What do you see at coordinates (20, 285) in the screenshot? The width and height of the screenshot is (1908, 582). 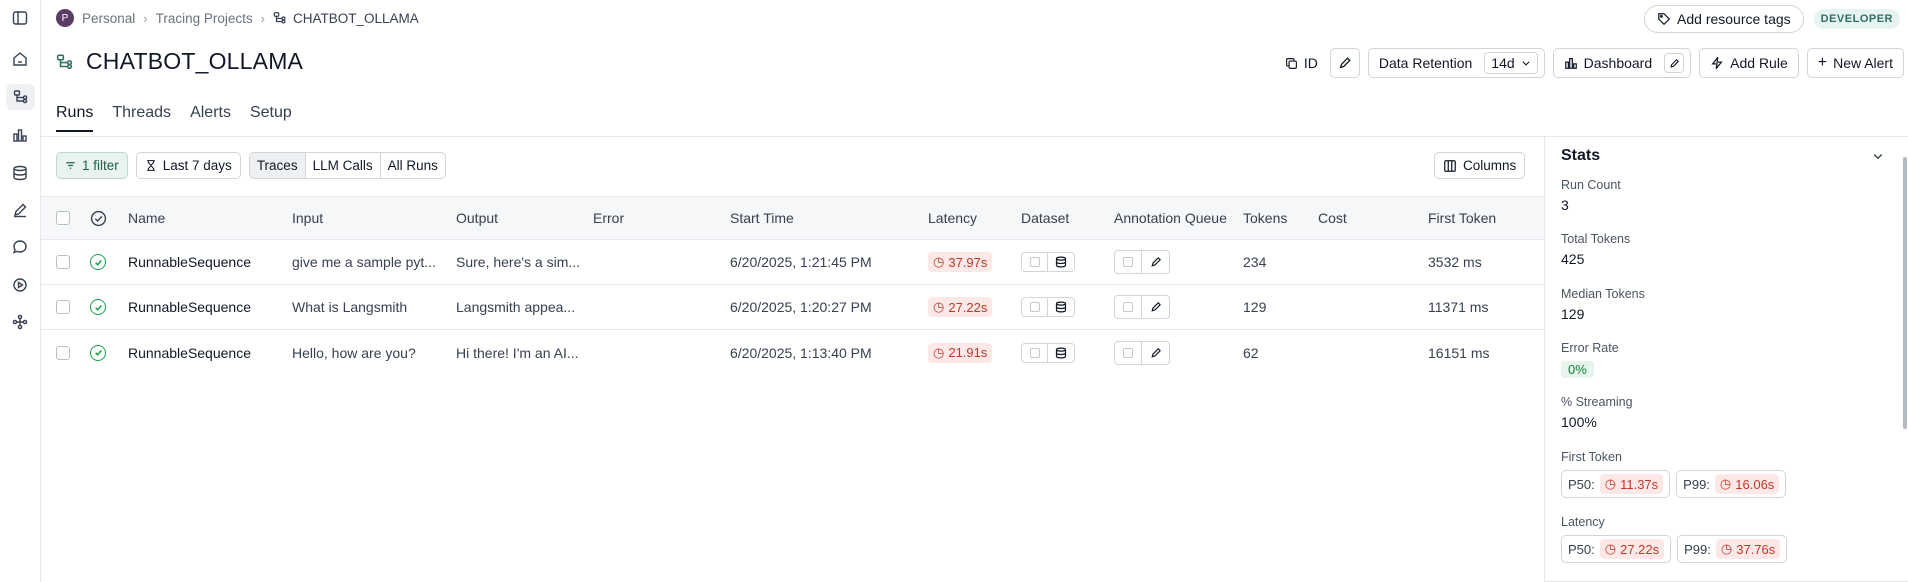 I see `playground-icon` at bounding box center [20, 285].